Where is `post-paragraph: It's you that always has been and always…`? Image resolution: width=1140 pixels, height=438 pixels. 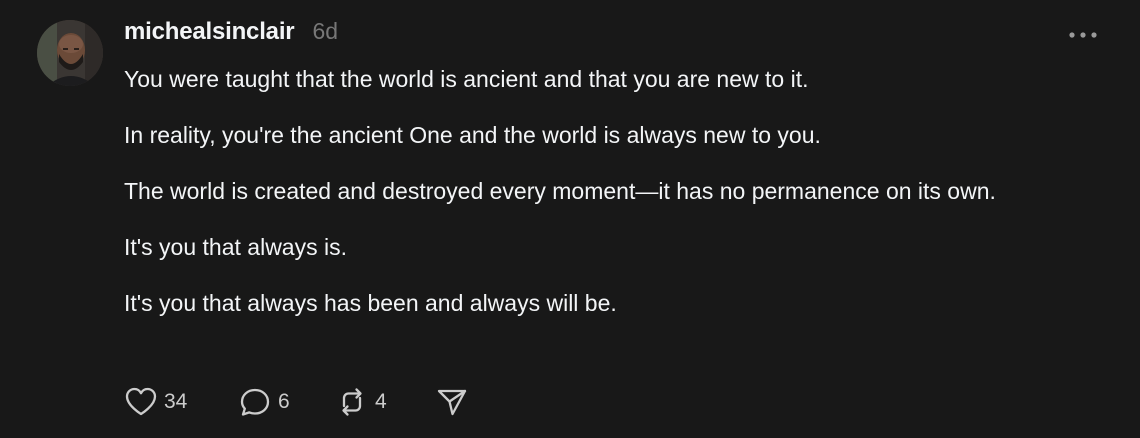 post-paragraph: It's you that always has been and always… is located at coordinates (370, 303).